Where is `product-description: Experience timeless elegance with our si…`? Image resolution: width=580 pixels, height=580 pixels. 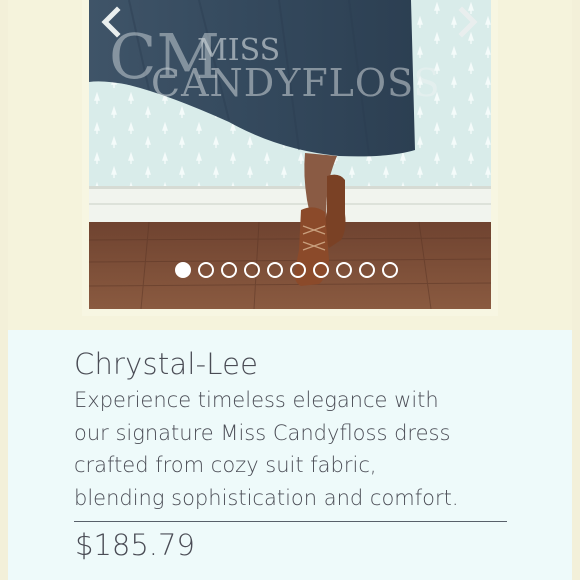 product-description: Experience timeless elegance with our si… is located at coordinates (266, 449).